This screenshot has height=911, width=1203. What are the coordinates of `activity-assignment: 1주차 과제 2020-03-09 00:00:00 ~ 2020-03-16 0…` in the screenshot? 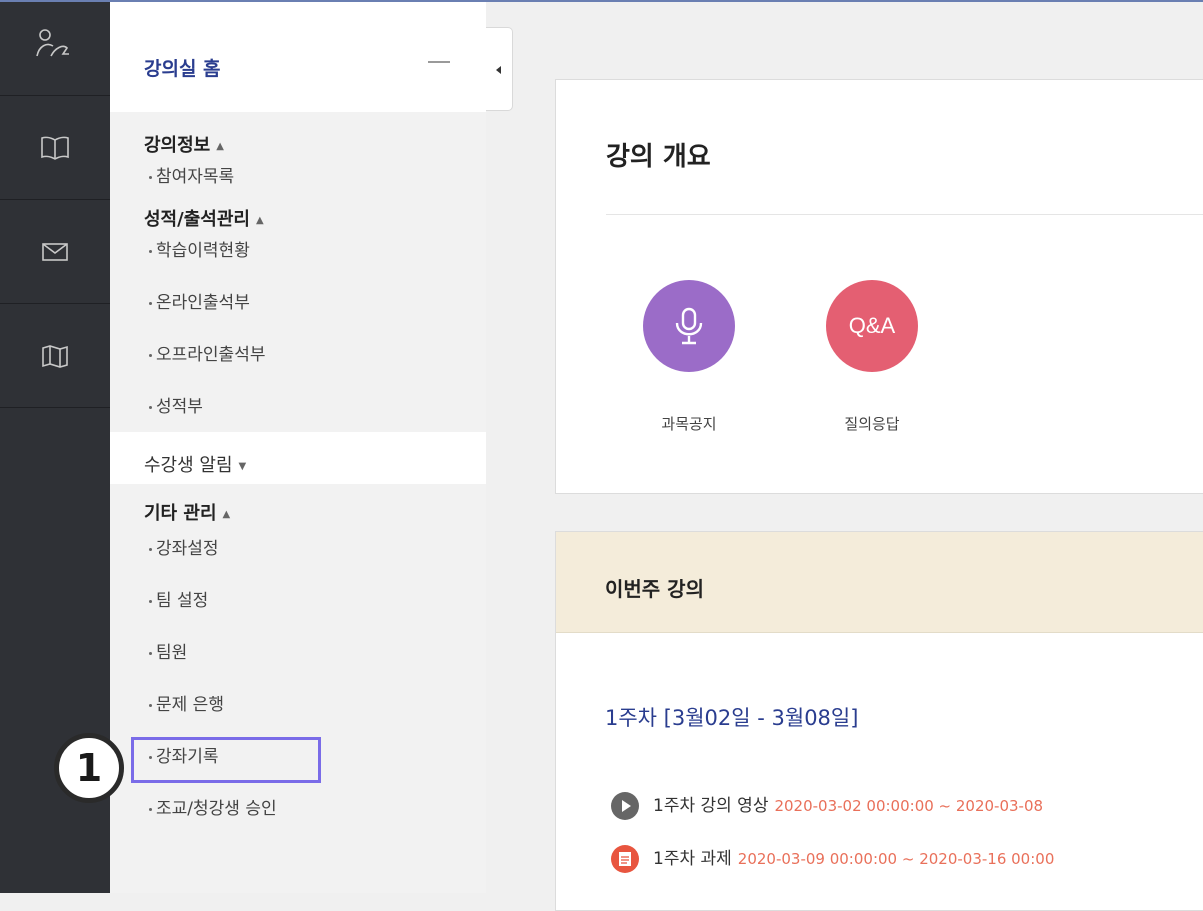 It's located at (832, 859).